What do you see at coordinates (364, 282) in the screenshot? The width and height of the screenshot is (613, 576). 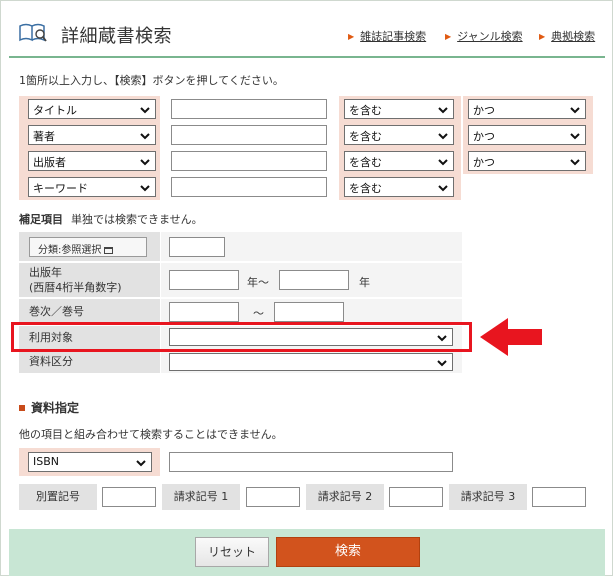 I see `pub-year-to-suffix: 年` at bounding box center [364, 282].